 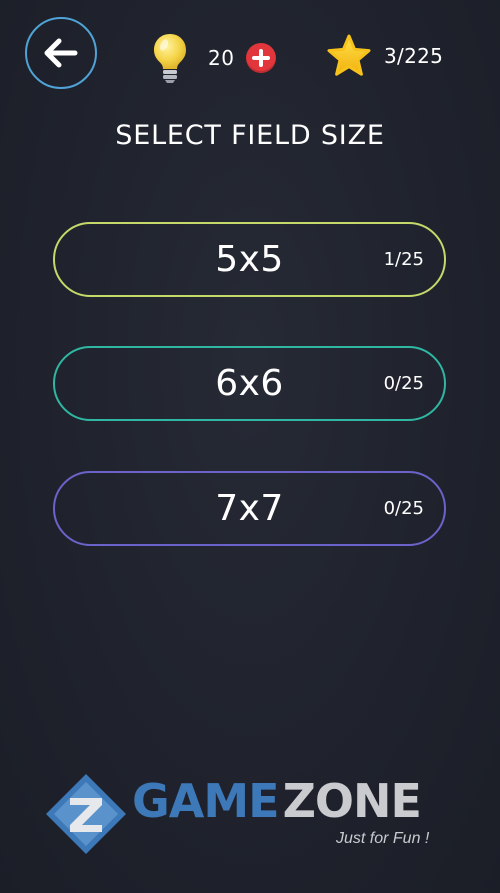 I want to click on watermark-brand-zone: ZONE, so click(x=352, y=801).